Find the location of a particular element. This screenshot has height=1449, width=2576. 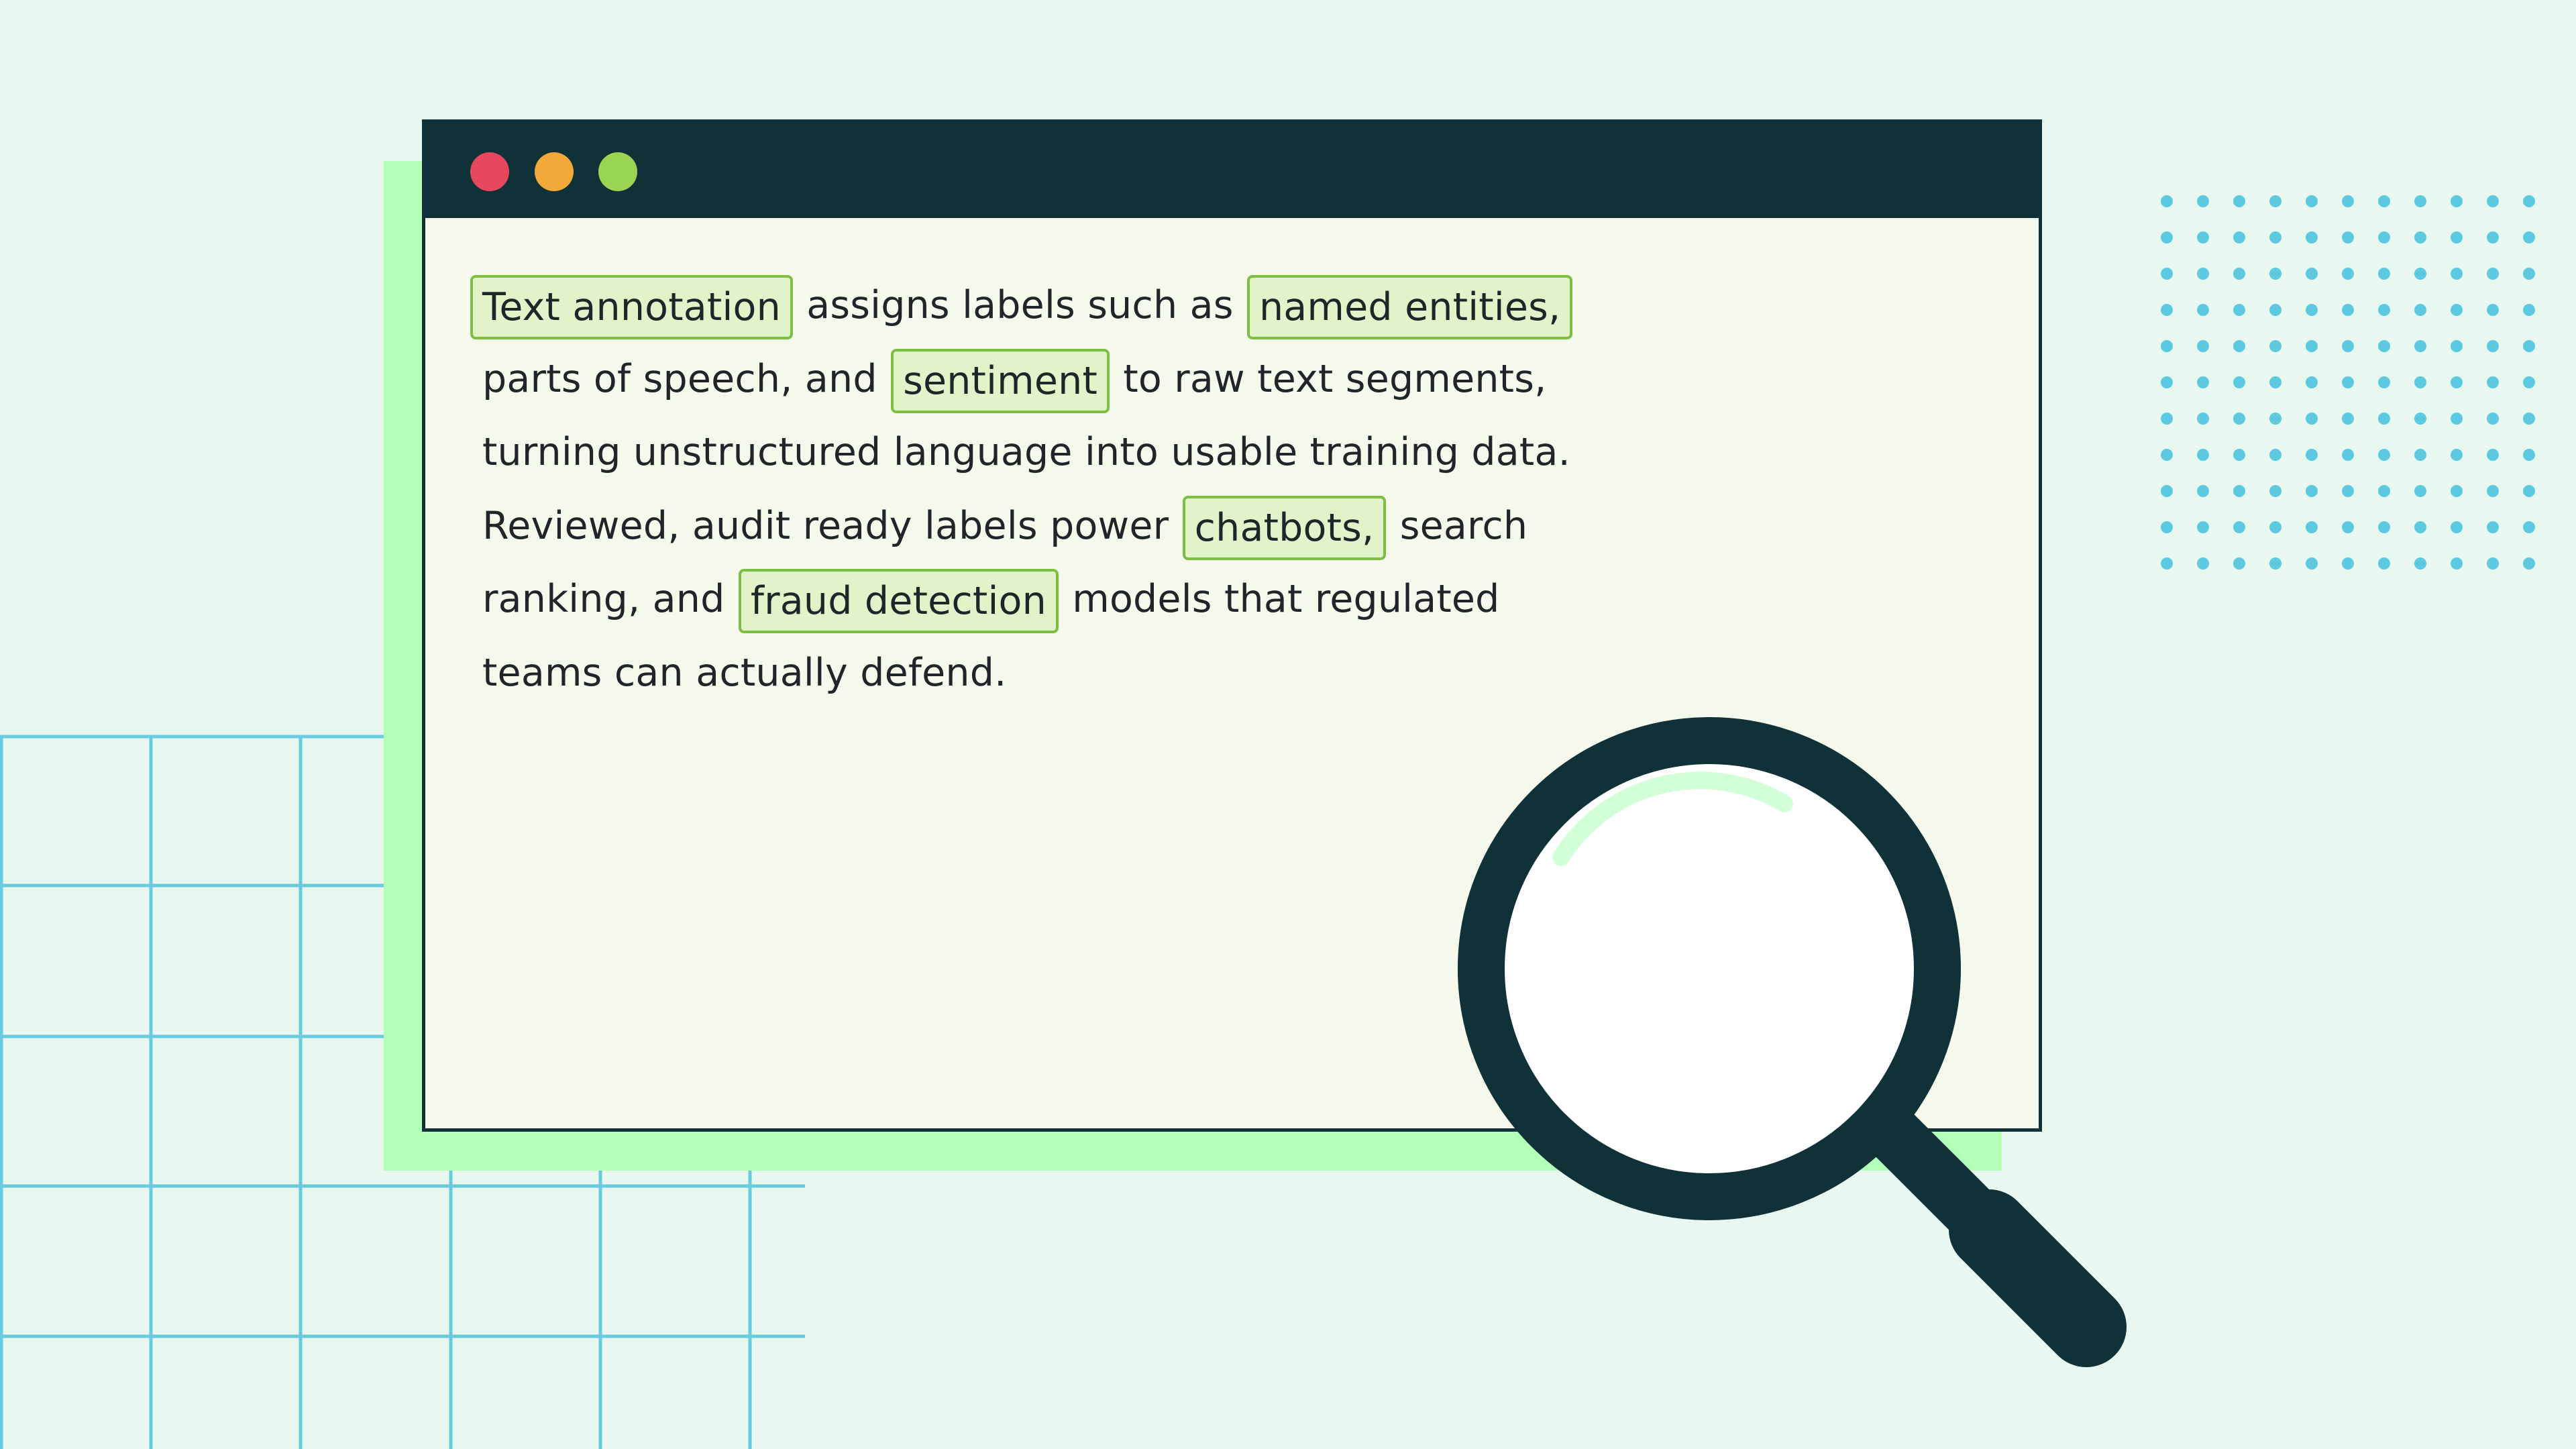

text-segment: ranking, and is located at coordinates (603, 599).